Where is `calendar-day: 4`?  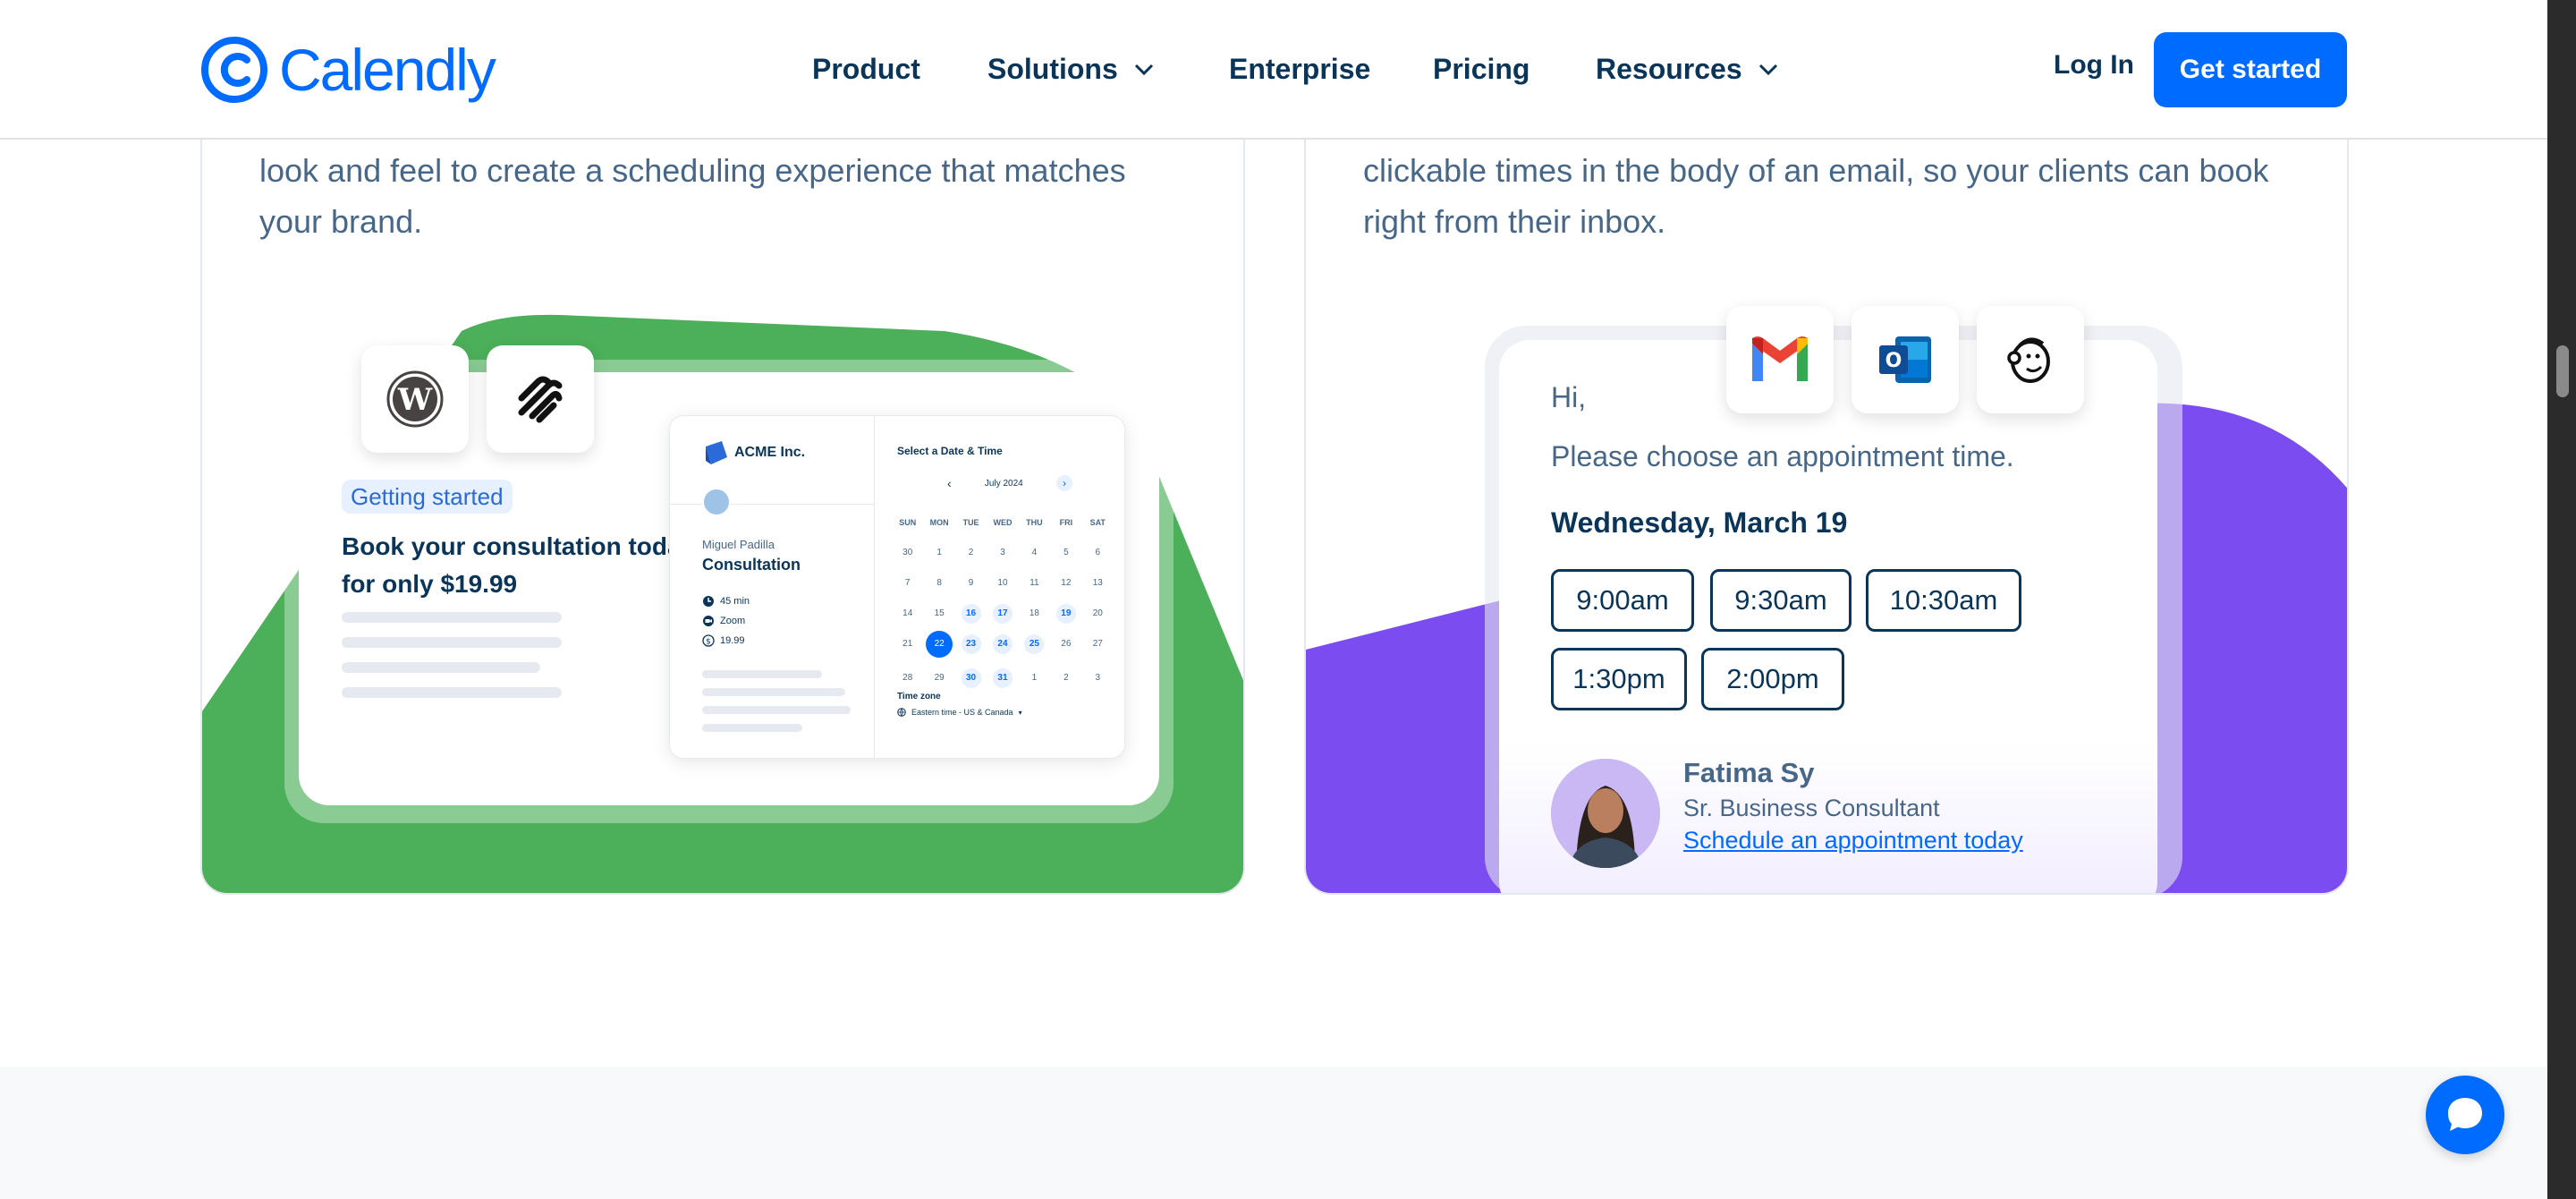
calendar-day: 4 is located at coordinates (1034, 552).